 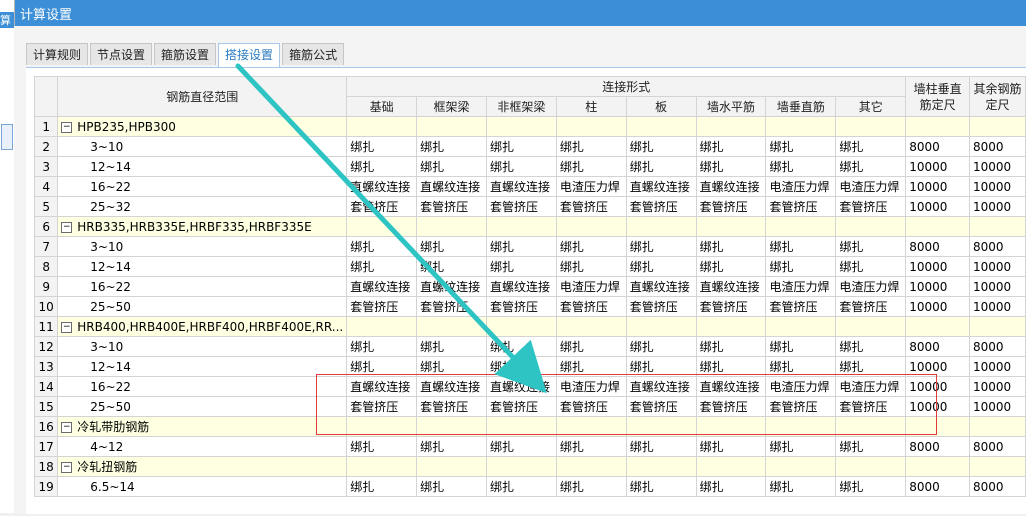 What do you see at coordinates (249, 55) in the screenshot?
I see `tab-3: 搭接设置` at bounding box center [249, 55].